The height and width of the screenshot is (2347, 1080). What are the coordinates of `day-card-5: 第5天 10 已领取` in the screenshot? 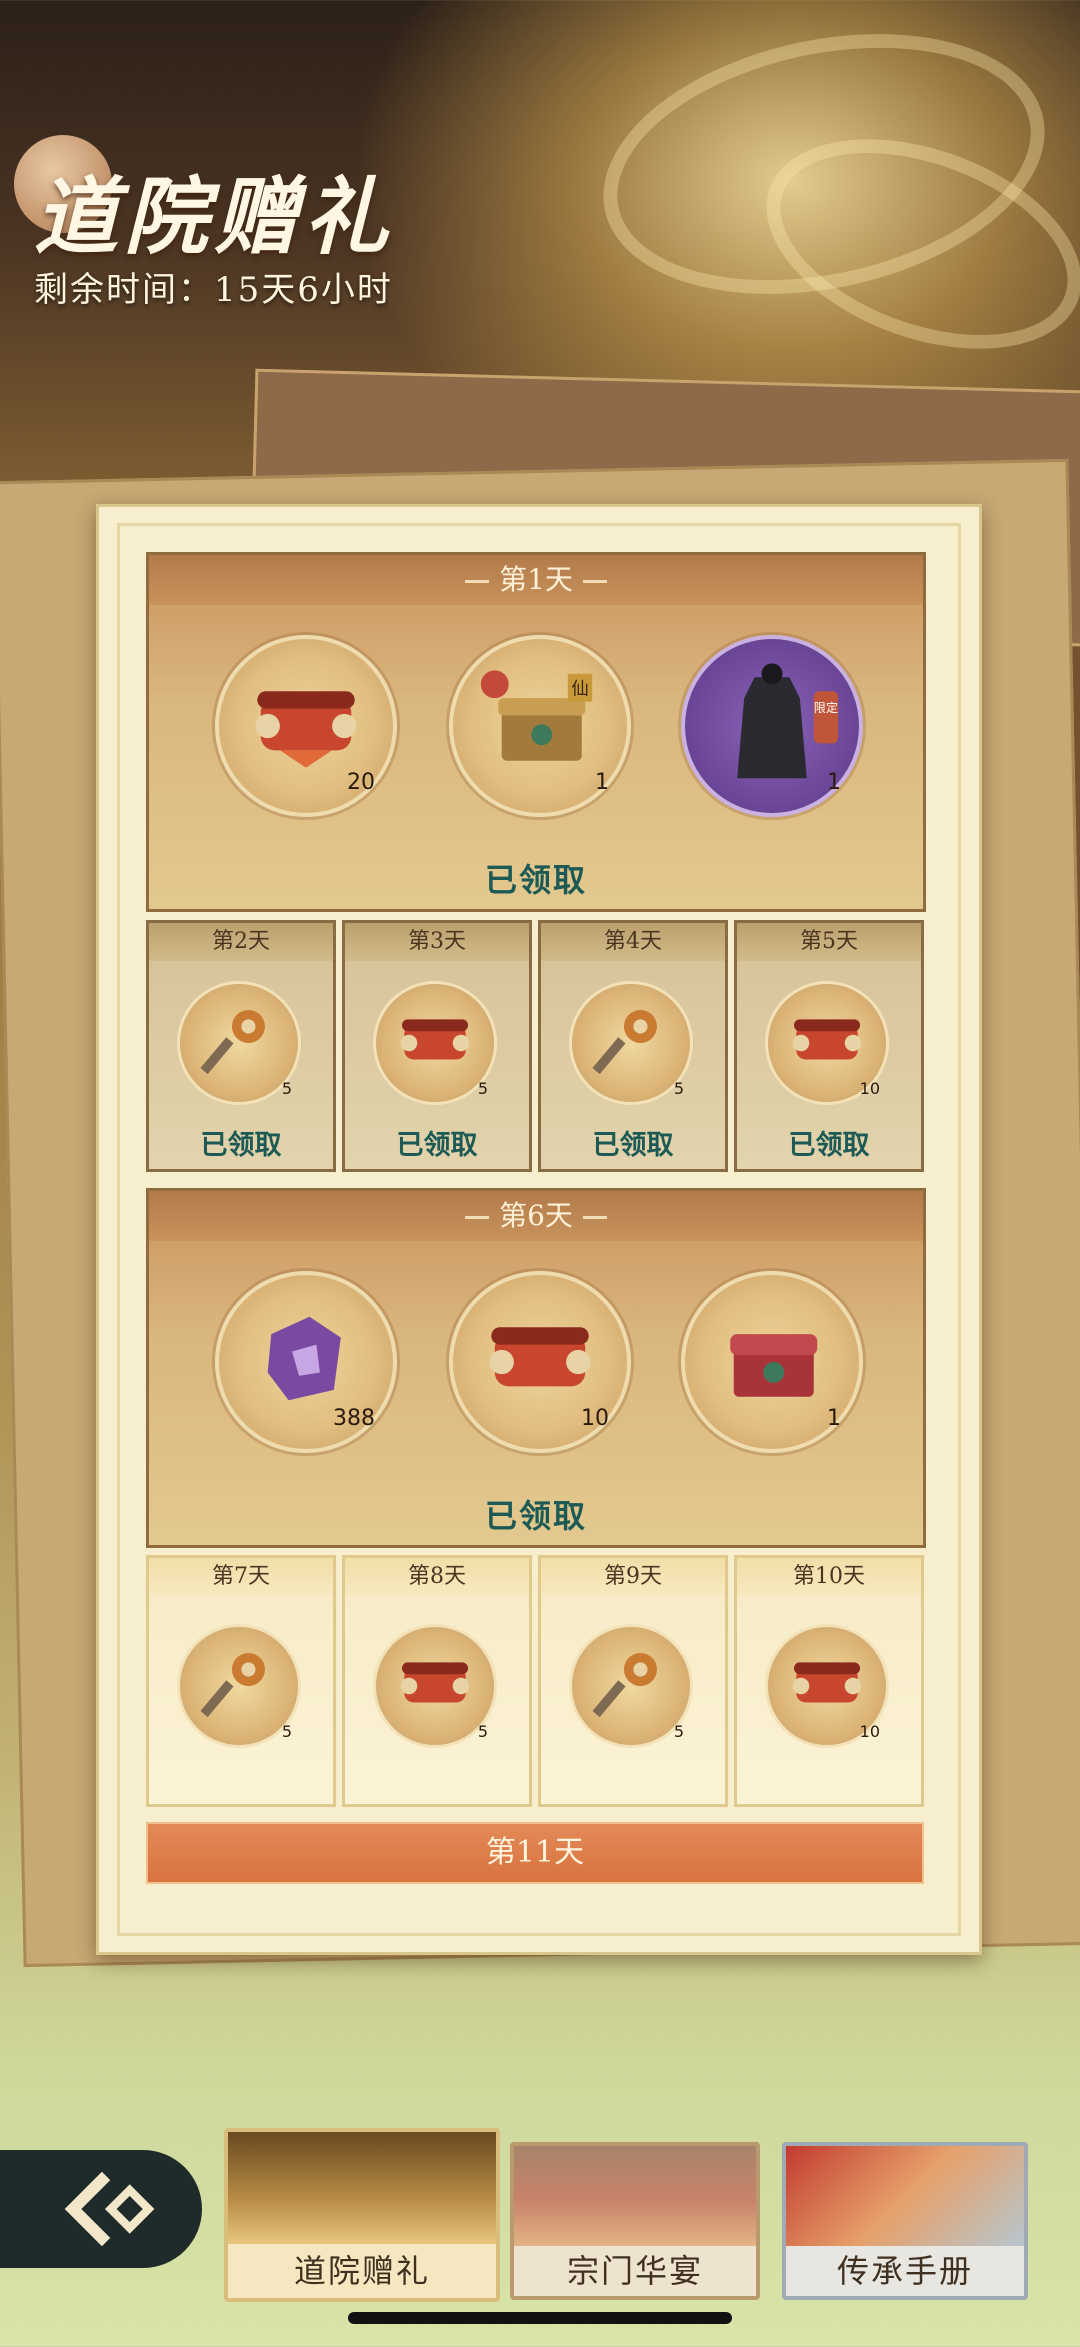 It's located at (829, 1046).